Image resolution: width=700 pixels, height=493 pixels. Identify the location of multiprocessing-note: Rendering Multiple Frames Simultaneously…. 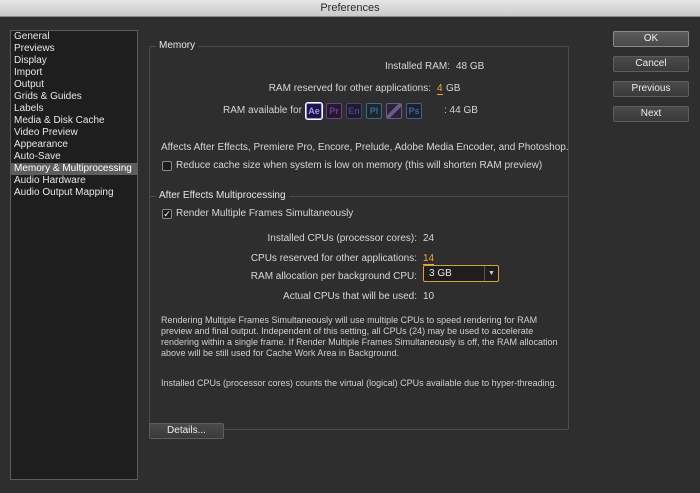
(359, 336).